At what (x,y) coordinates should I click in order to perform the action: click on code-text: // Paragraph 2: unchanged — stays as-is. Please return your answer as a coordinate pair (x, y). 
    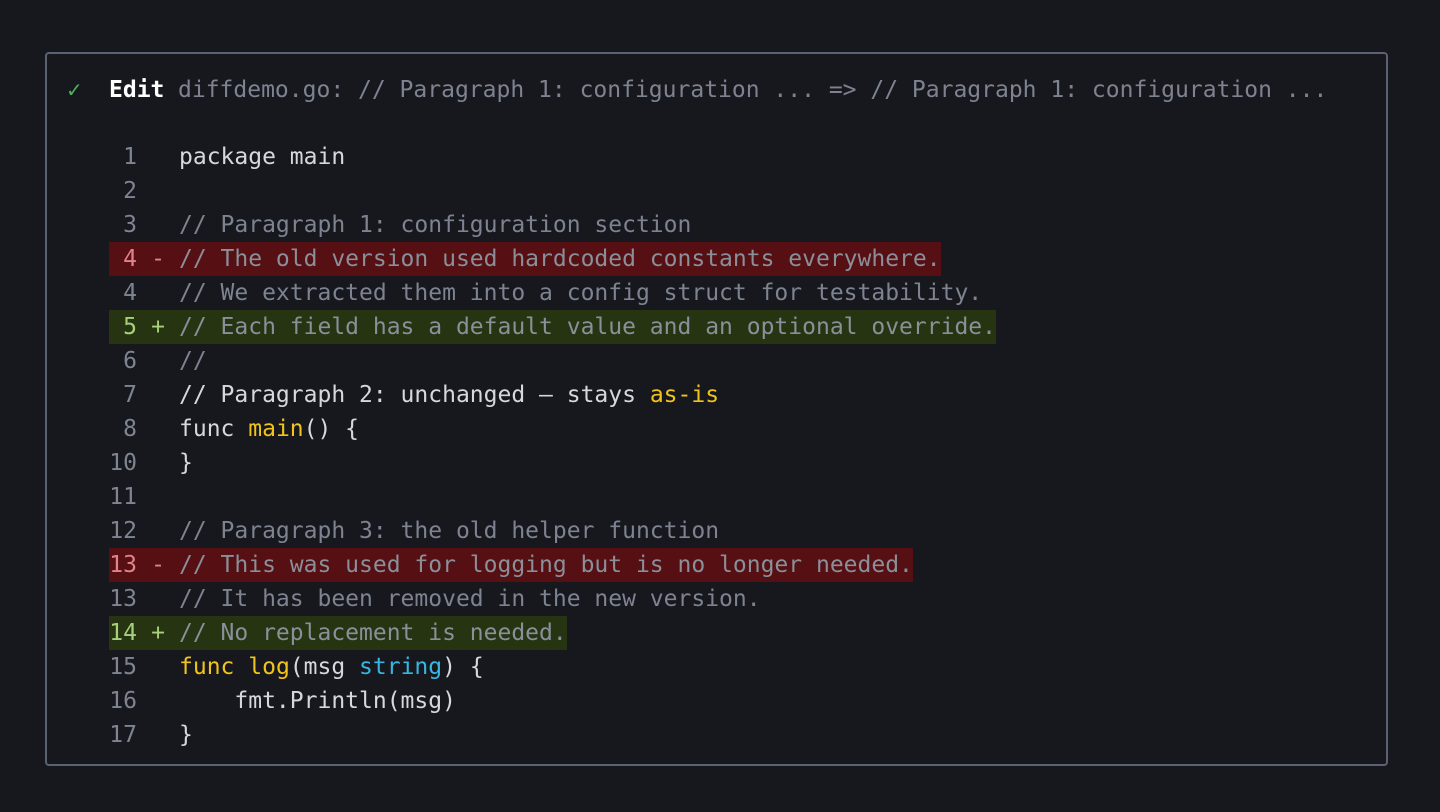
    Looking at the image, I should click on (449, 395).